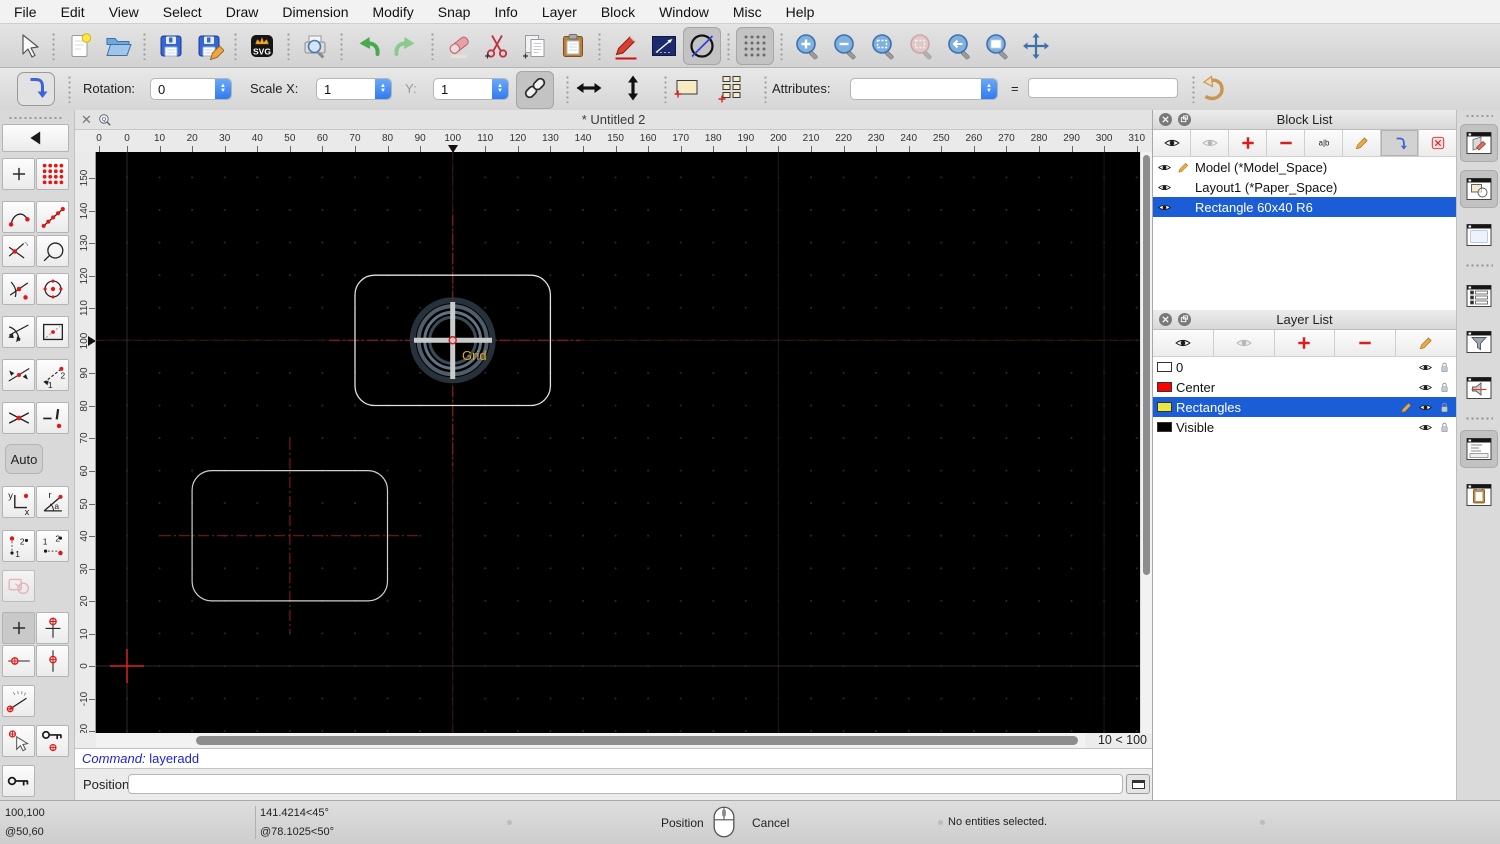 Image resolution: width=1500 pixels, height=844 pixels. Describe the element at coordinates (1437, 143) in the screenshot. I see `purge-block-button` at that location.